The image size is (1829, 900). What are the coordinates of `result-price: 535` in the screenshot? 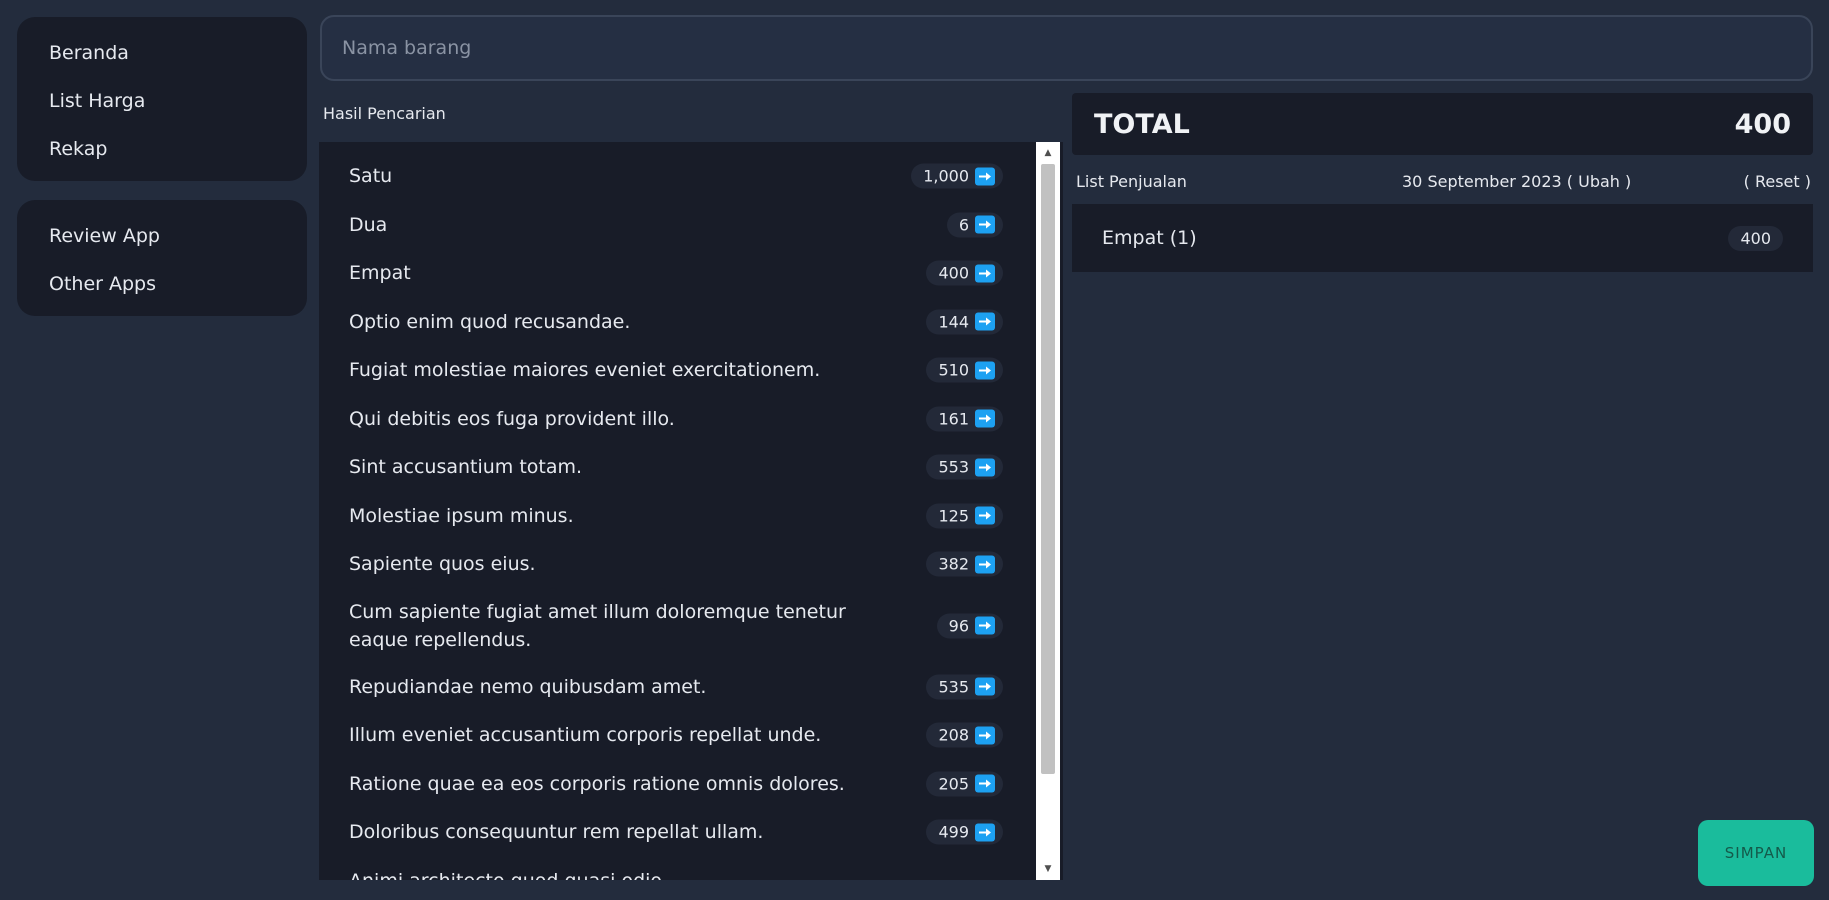 It's located at (953, 687).